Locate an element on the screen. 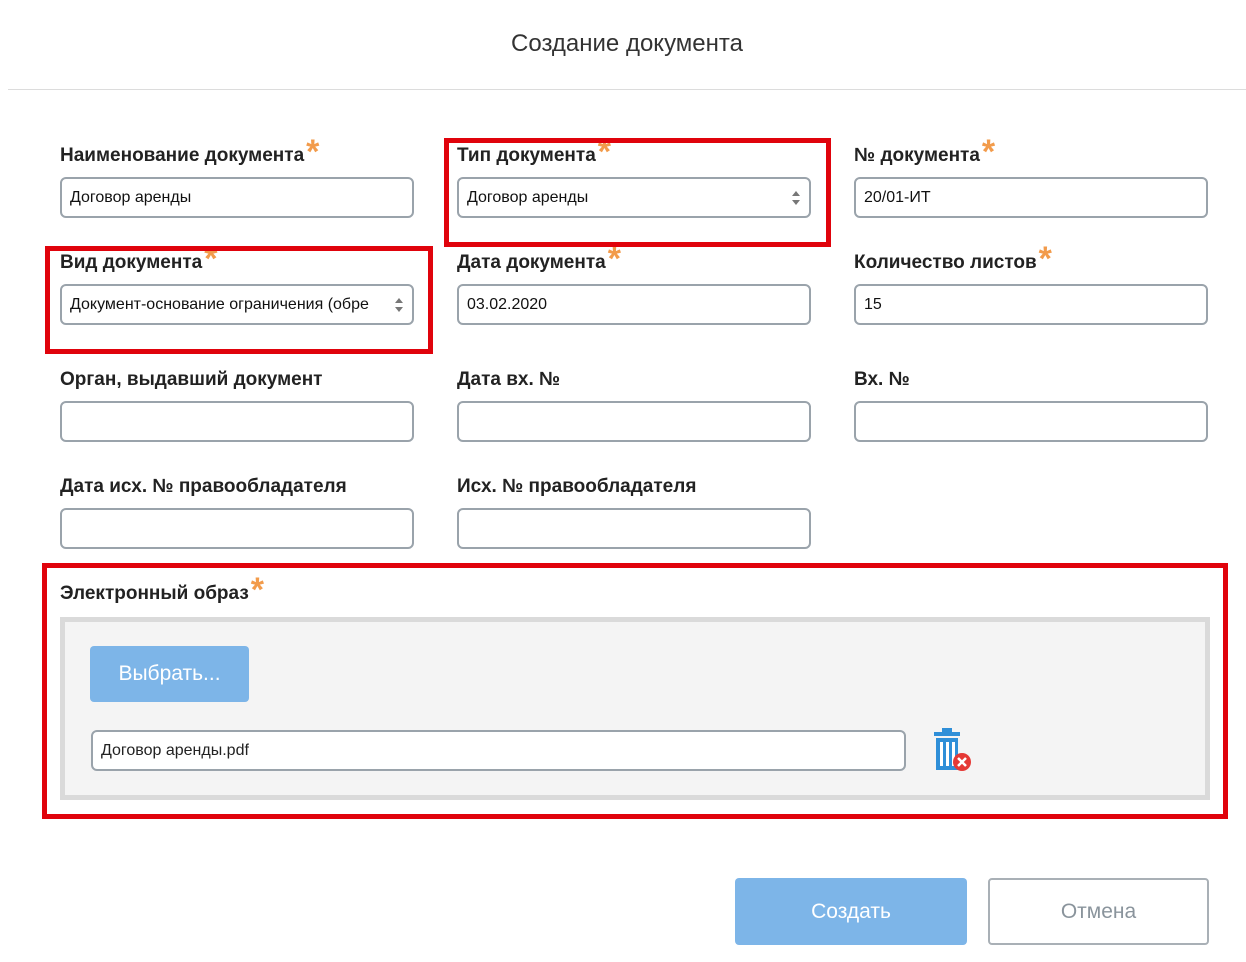 The image size is (1246, 962). dialog-header: Создание документа is located at coordinates (627, 45).